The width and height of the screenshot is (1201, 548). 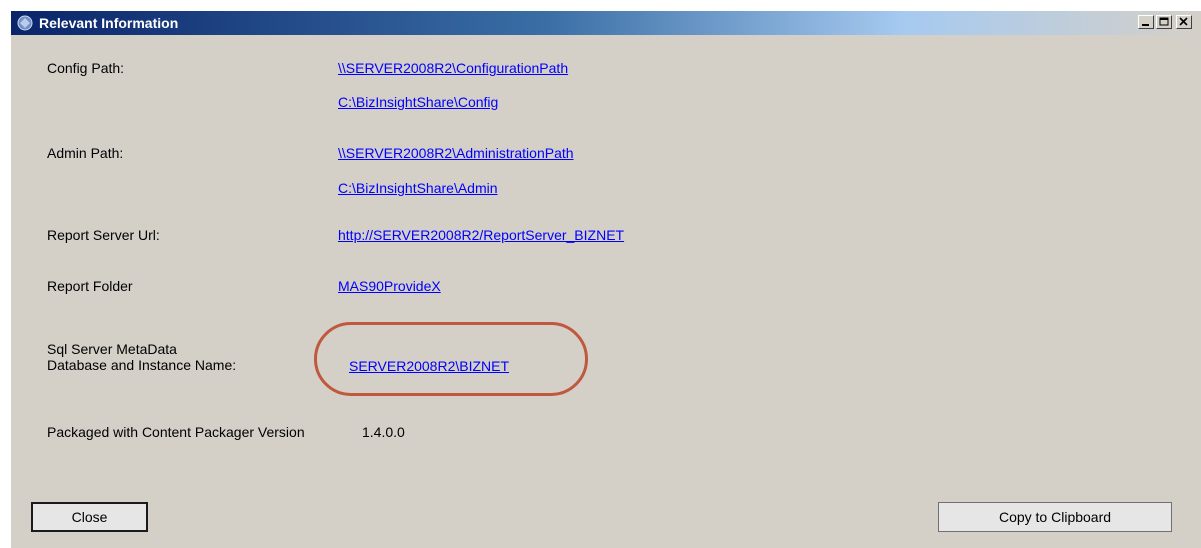 I want to click on app-icon, so click(x=25, y=23).